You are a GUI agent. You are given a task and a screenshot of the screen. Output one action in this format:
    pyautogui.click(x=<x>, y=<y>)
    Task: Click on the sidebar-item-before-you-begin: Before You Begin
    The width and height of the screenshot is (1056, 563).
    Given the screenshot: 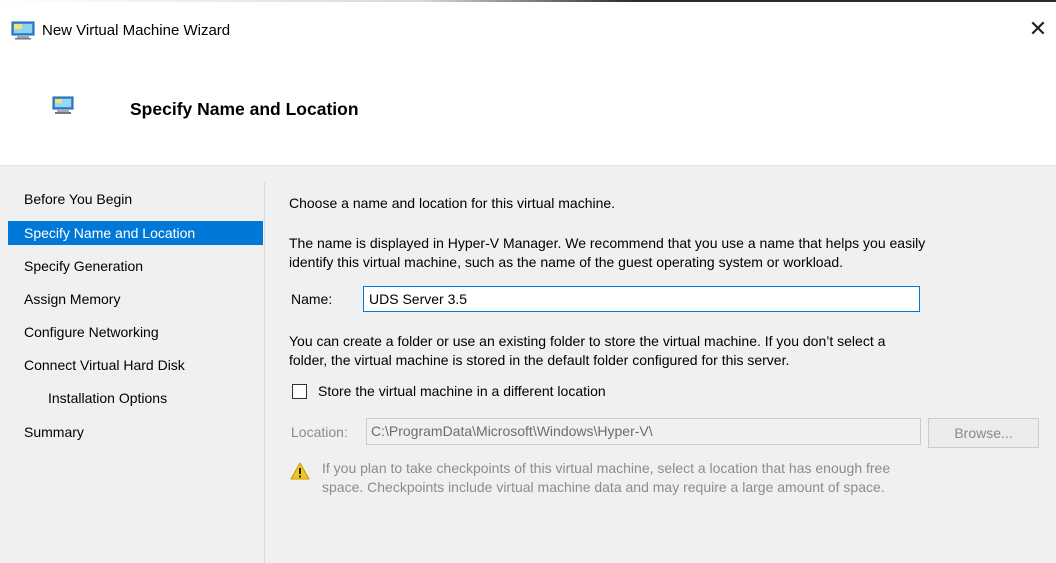 What is the action you would take?
    pyautogui.click(x=135, y=199)
    